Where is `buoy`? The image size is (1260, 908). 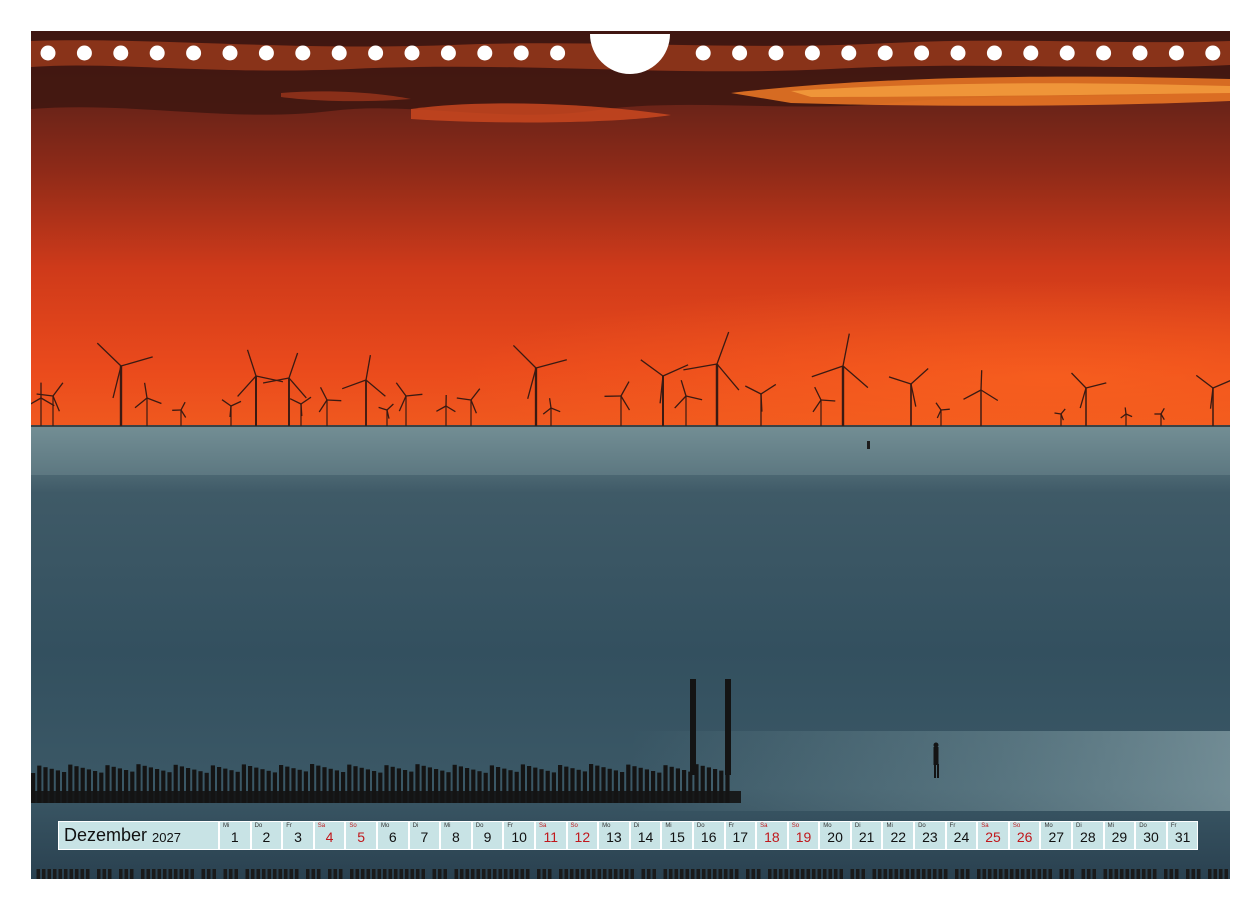
buoy is located at coordinates (868, 445).